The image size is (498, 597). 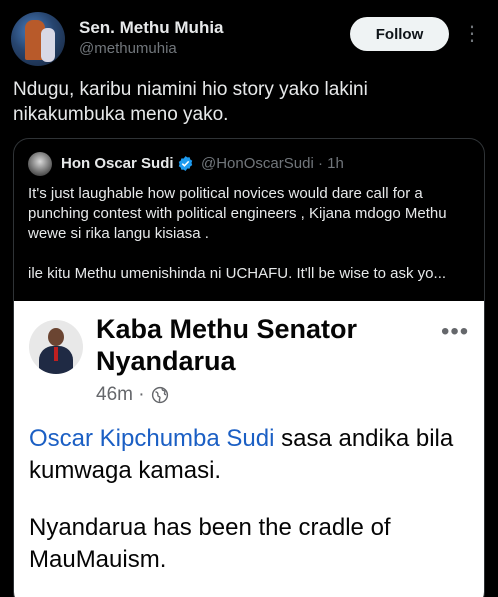 I want to click on globe-icon, so click(x=159, y=395).